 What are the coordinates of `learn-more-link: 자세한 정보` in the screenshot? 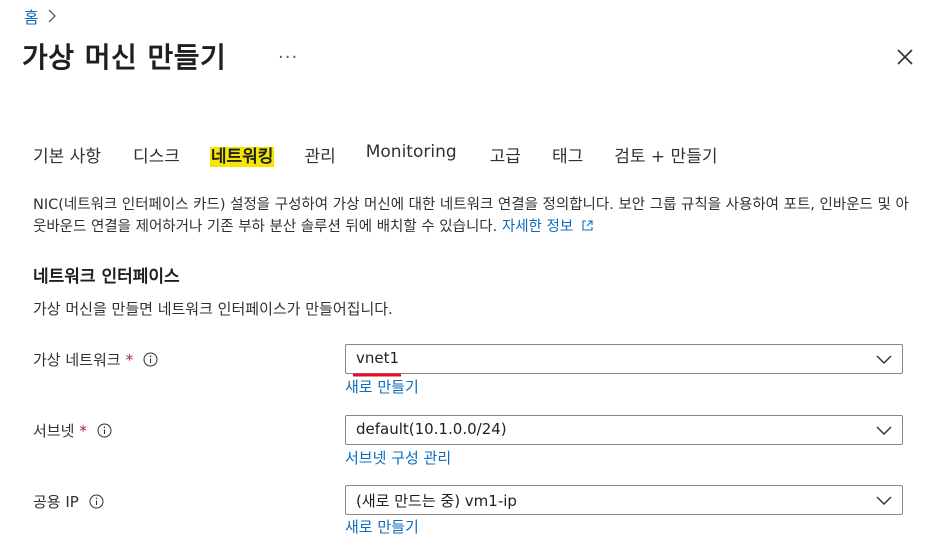 It's located at (548, 227).